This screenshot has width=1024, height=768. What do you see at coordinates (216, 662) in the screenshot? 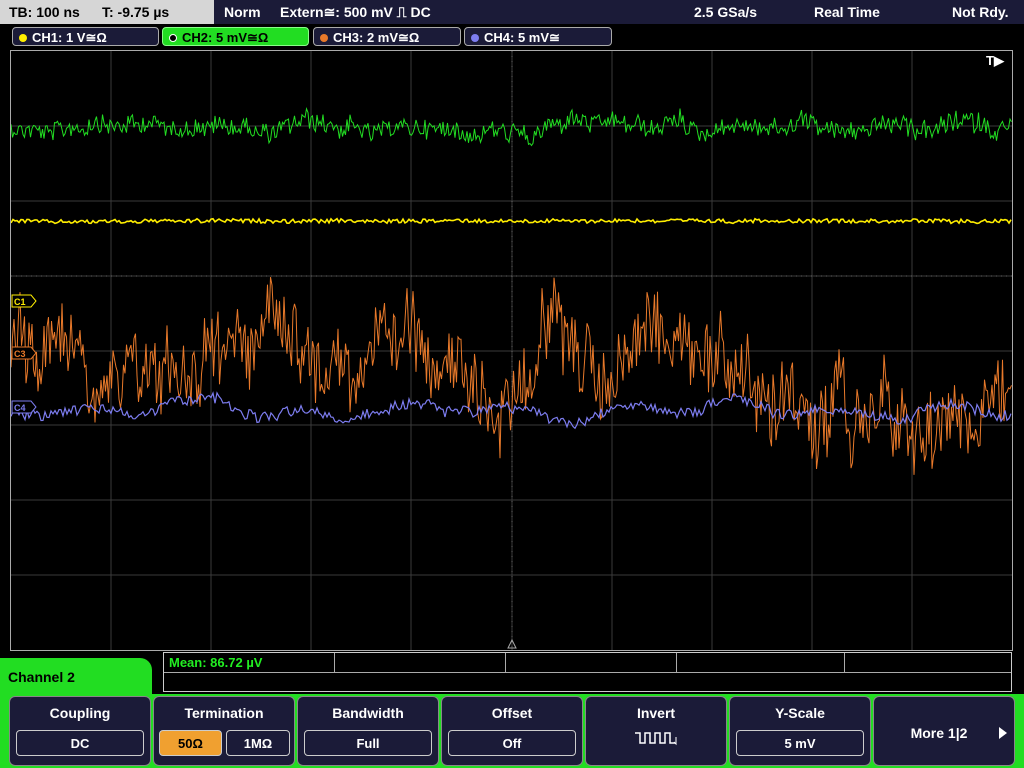
I see `mean-measurement: Mean: 86.72 µV` at bounding box center [216, 662].